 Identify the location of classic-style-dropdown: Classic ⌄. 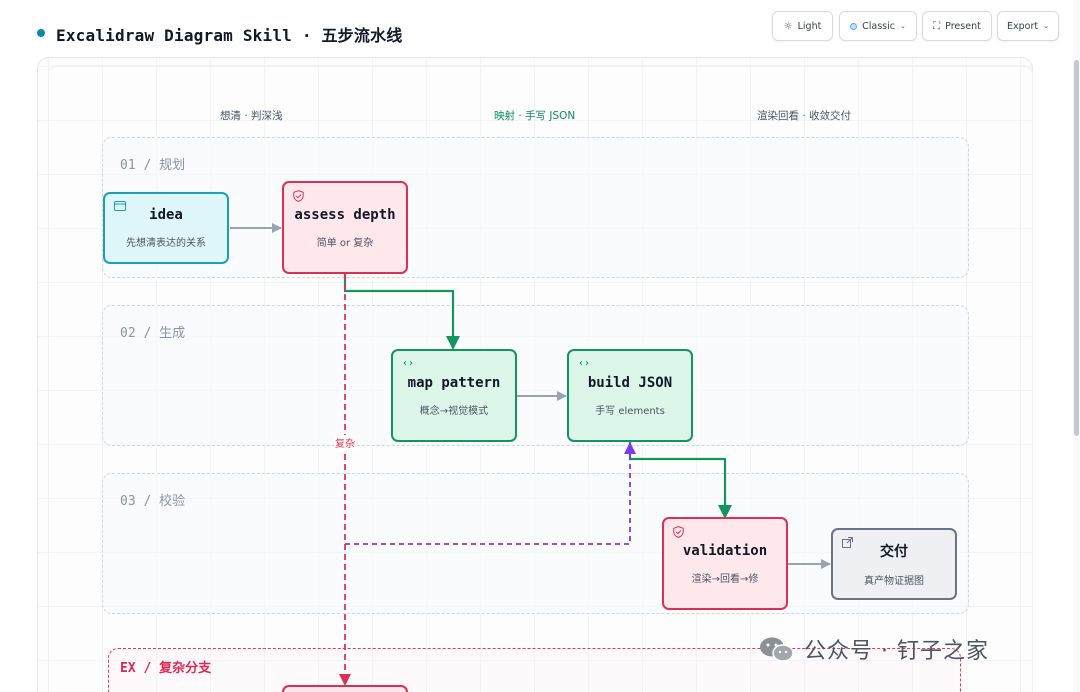
(878, 26).